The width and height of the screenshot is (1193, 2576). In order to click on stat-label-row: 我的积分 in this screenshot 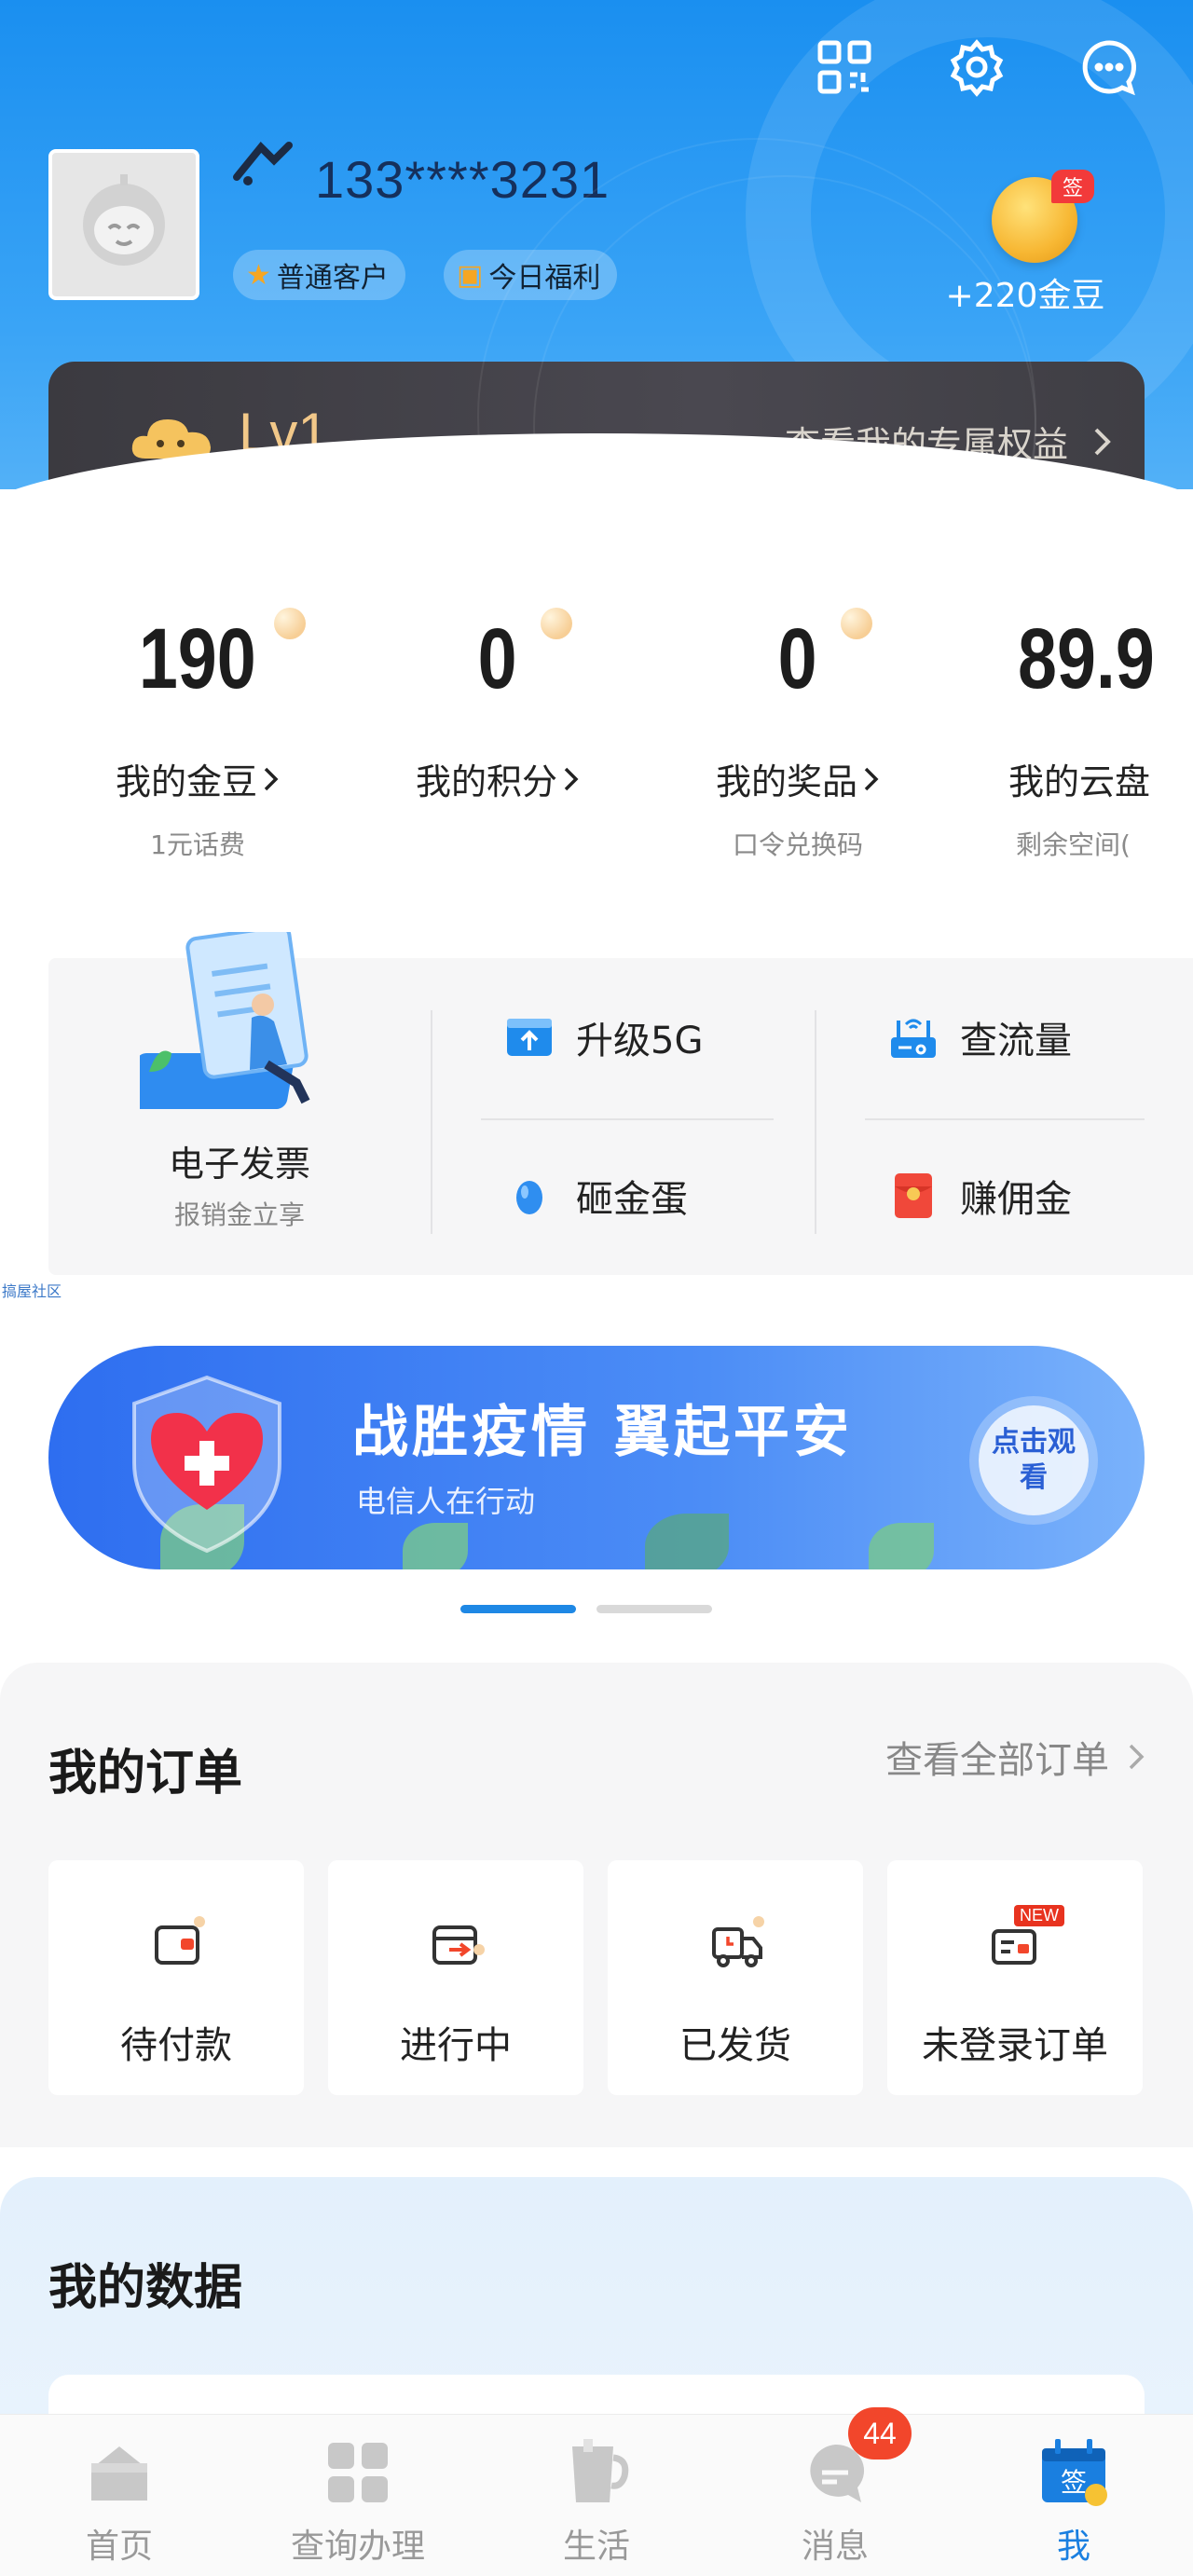, I will do `click(498, 778)`.